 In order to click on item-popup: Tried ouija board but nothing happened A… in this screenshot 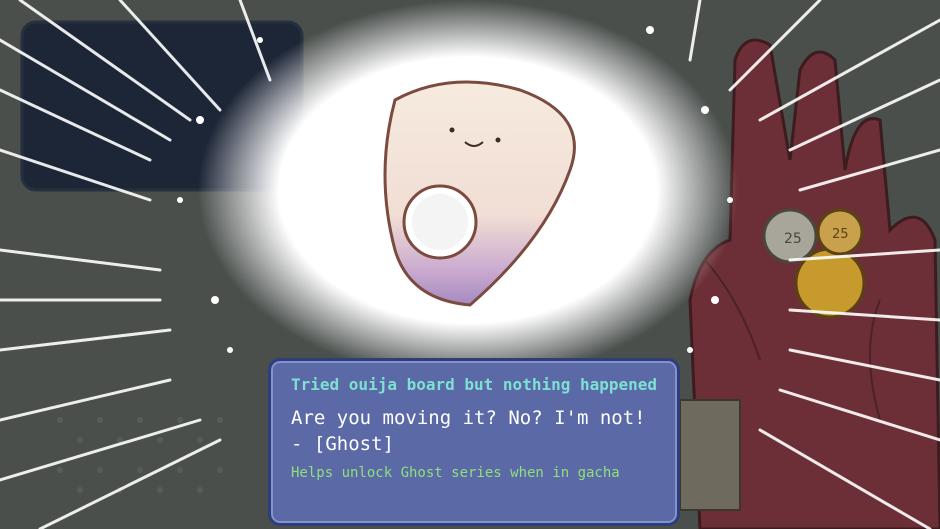, I will do `click(474, 442)`.